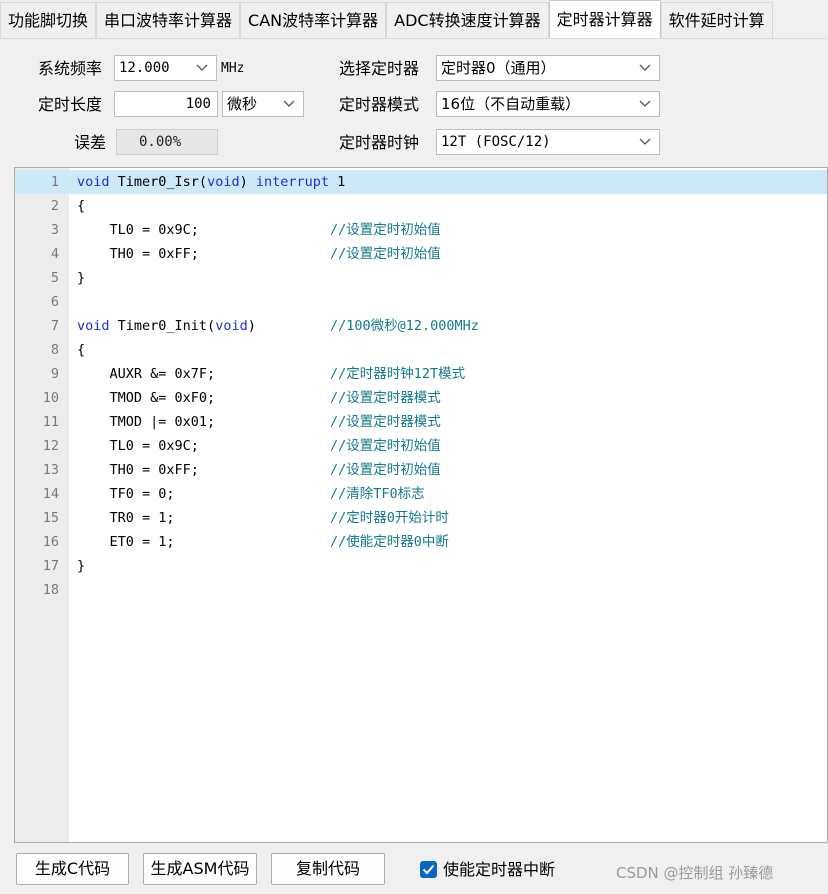 Image resolution: width=828 pixels, height=894 pixels. I want to click on tab-timer-calculator: 定时器计算器, so click(604, 19).